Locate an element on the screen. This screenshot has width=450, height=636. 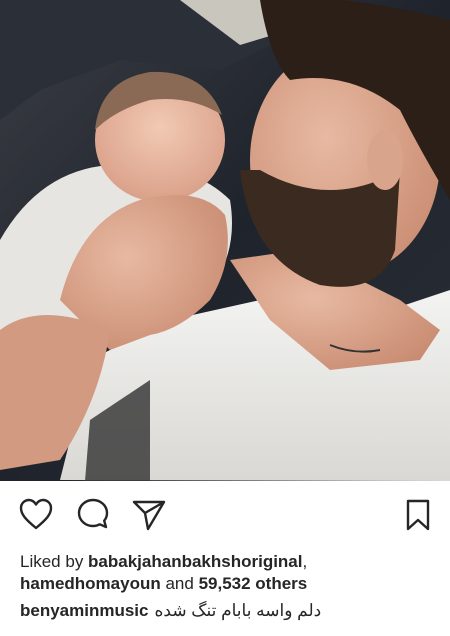
liked-by-user-link: babakjahanbakhshoriginal is located at coordinates (195, 561).